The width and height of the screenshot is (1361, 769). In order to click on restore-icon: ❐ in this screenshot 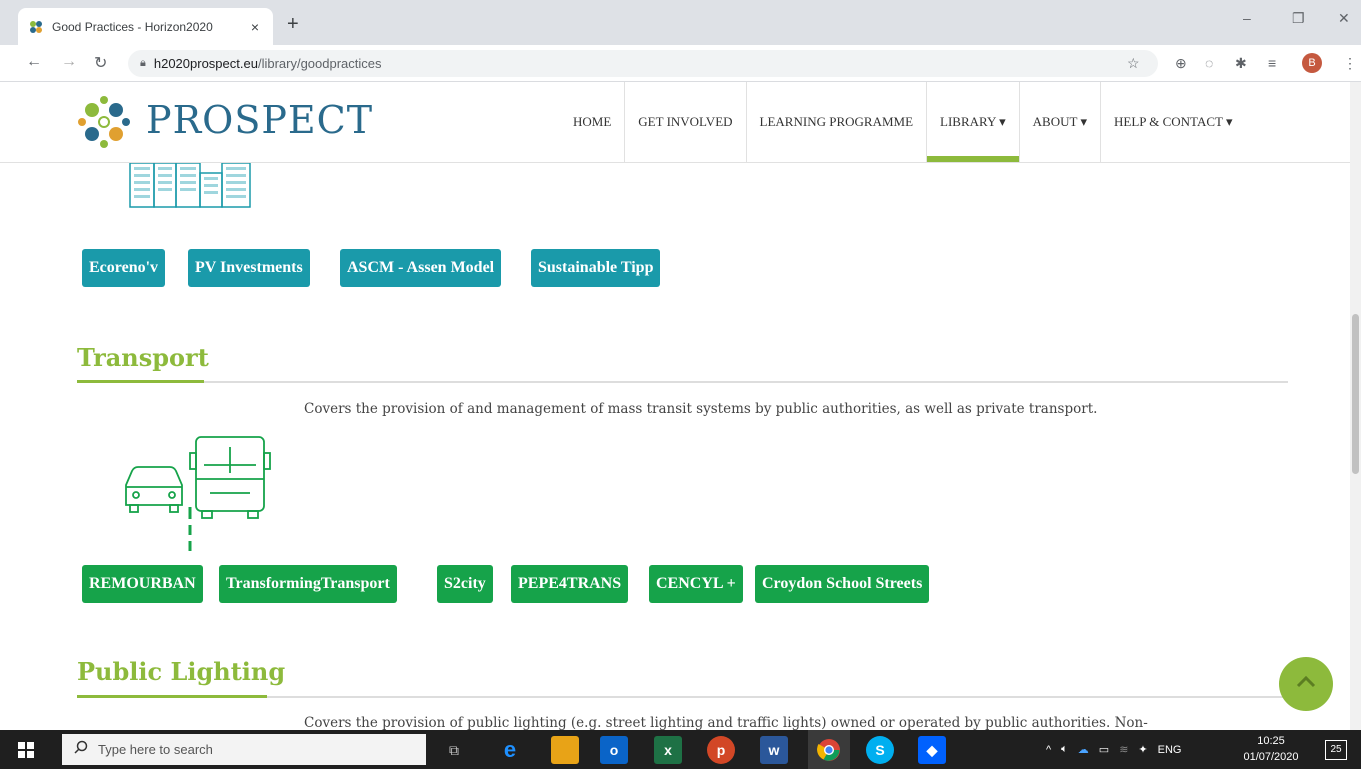, I will do `click(1298, 18)`.